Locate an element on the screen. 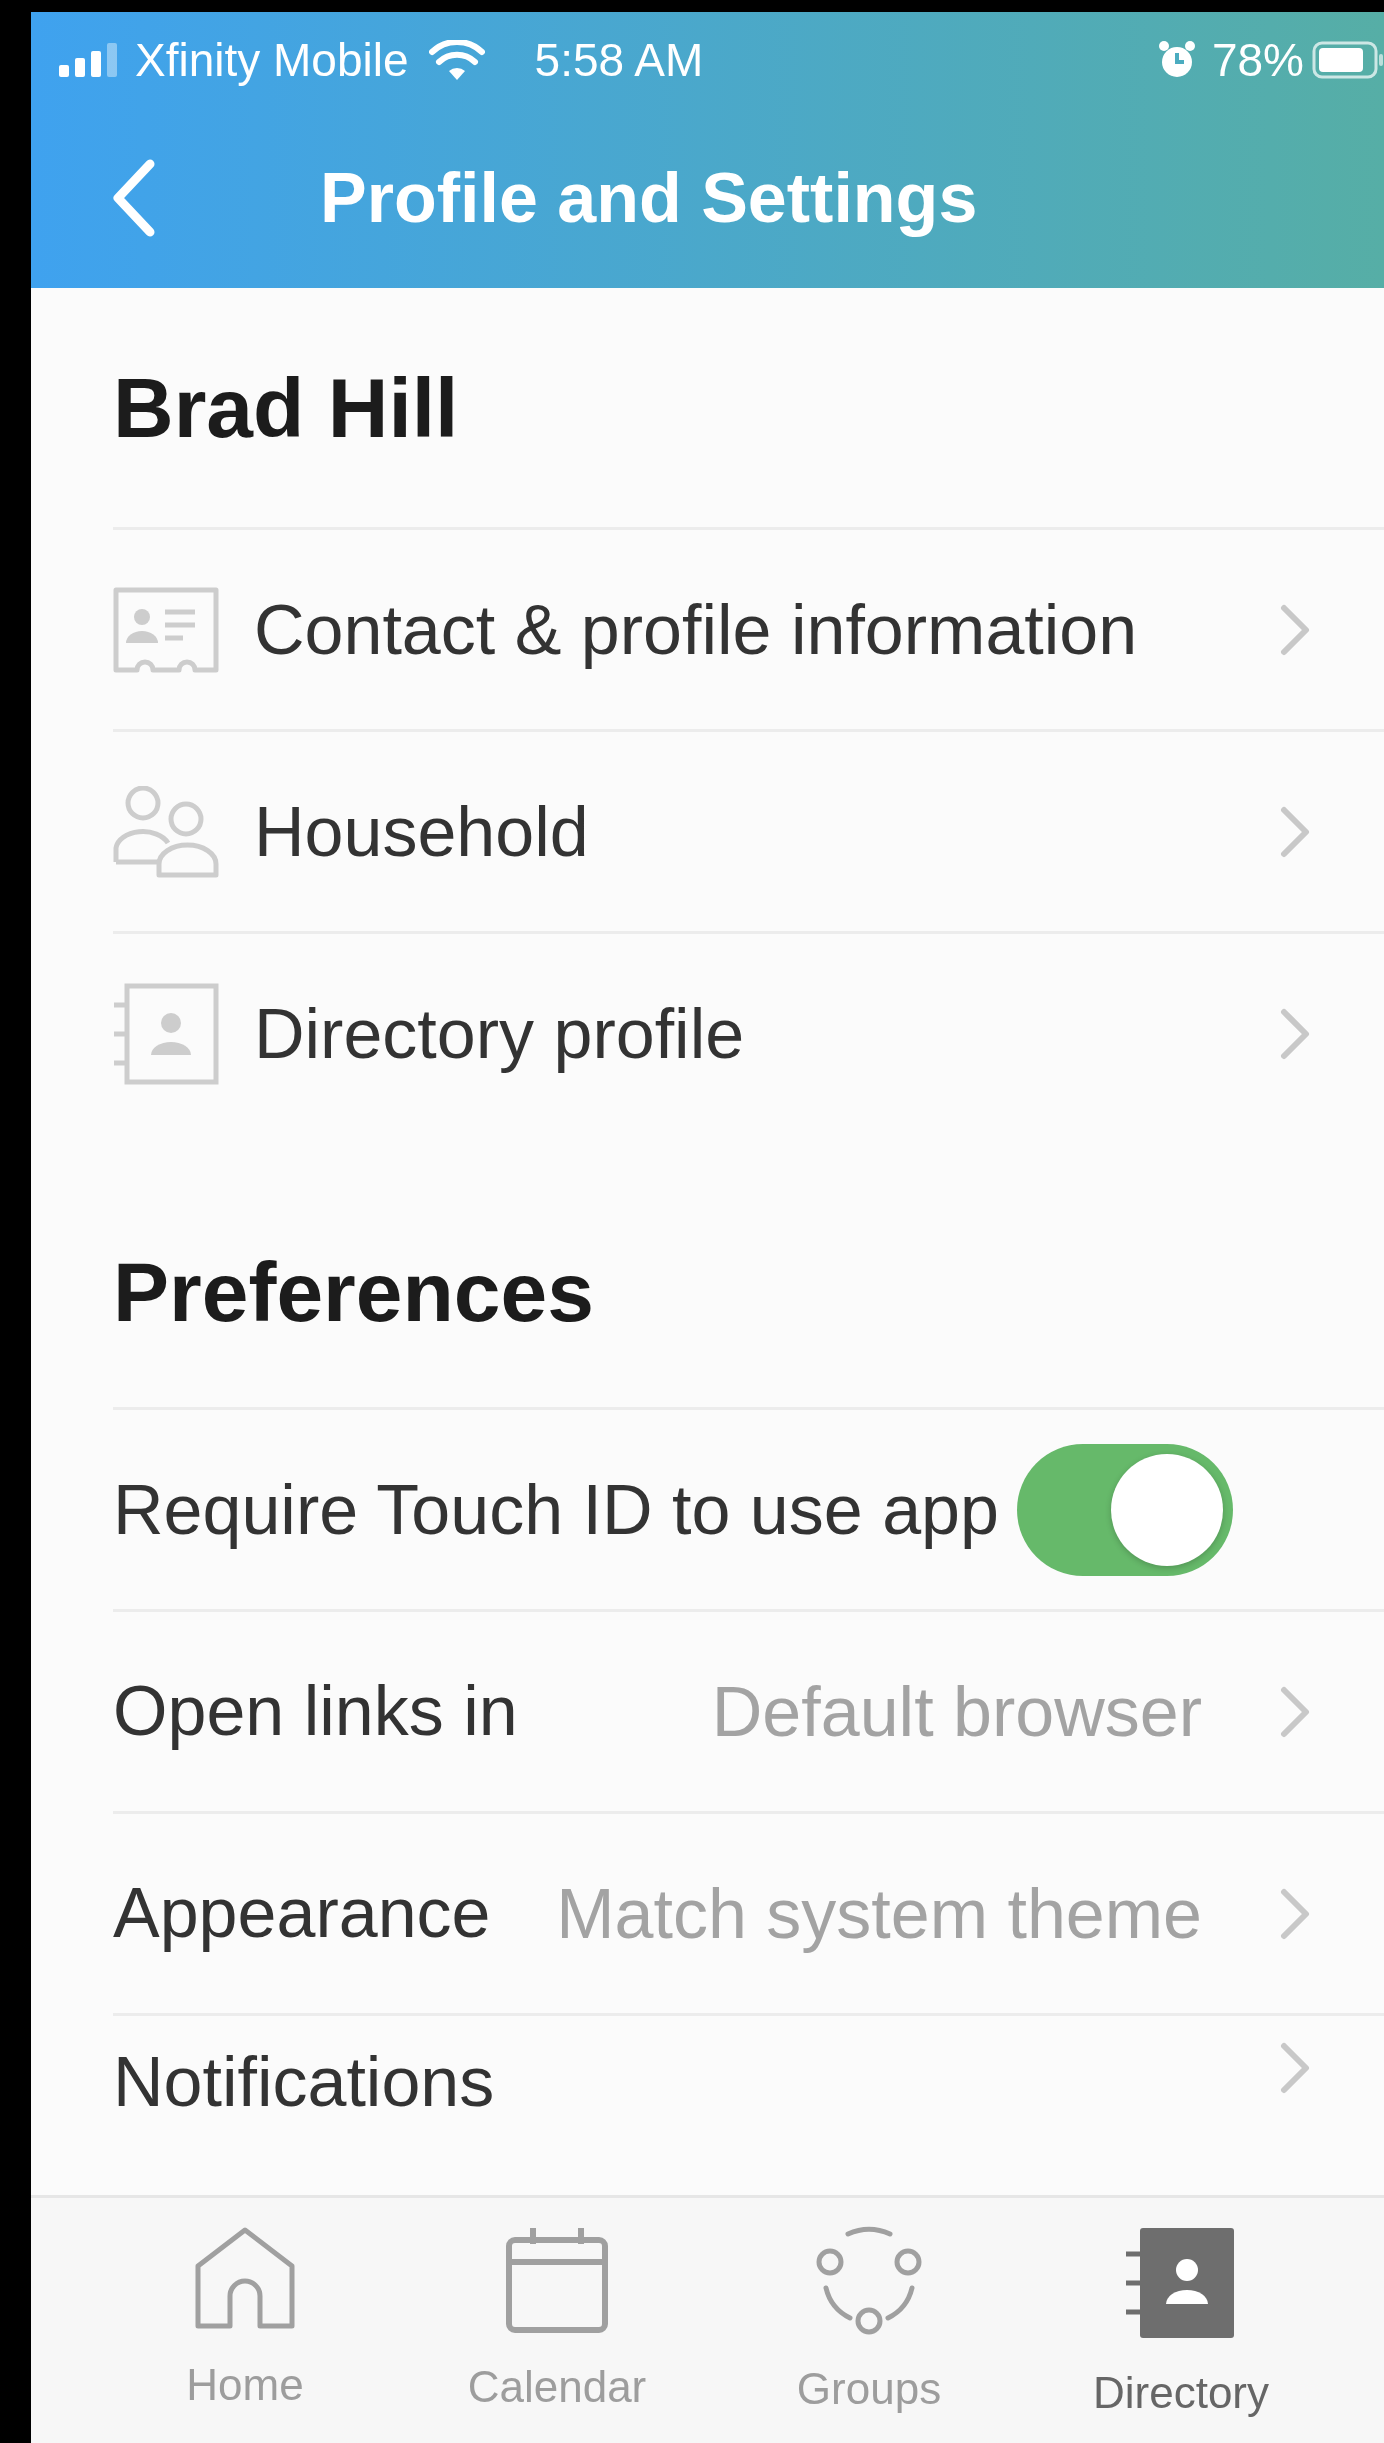 The width and height of the screenshot is (1384, 2443). people-icon is located at coordinates (166, 831).